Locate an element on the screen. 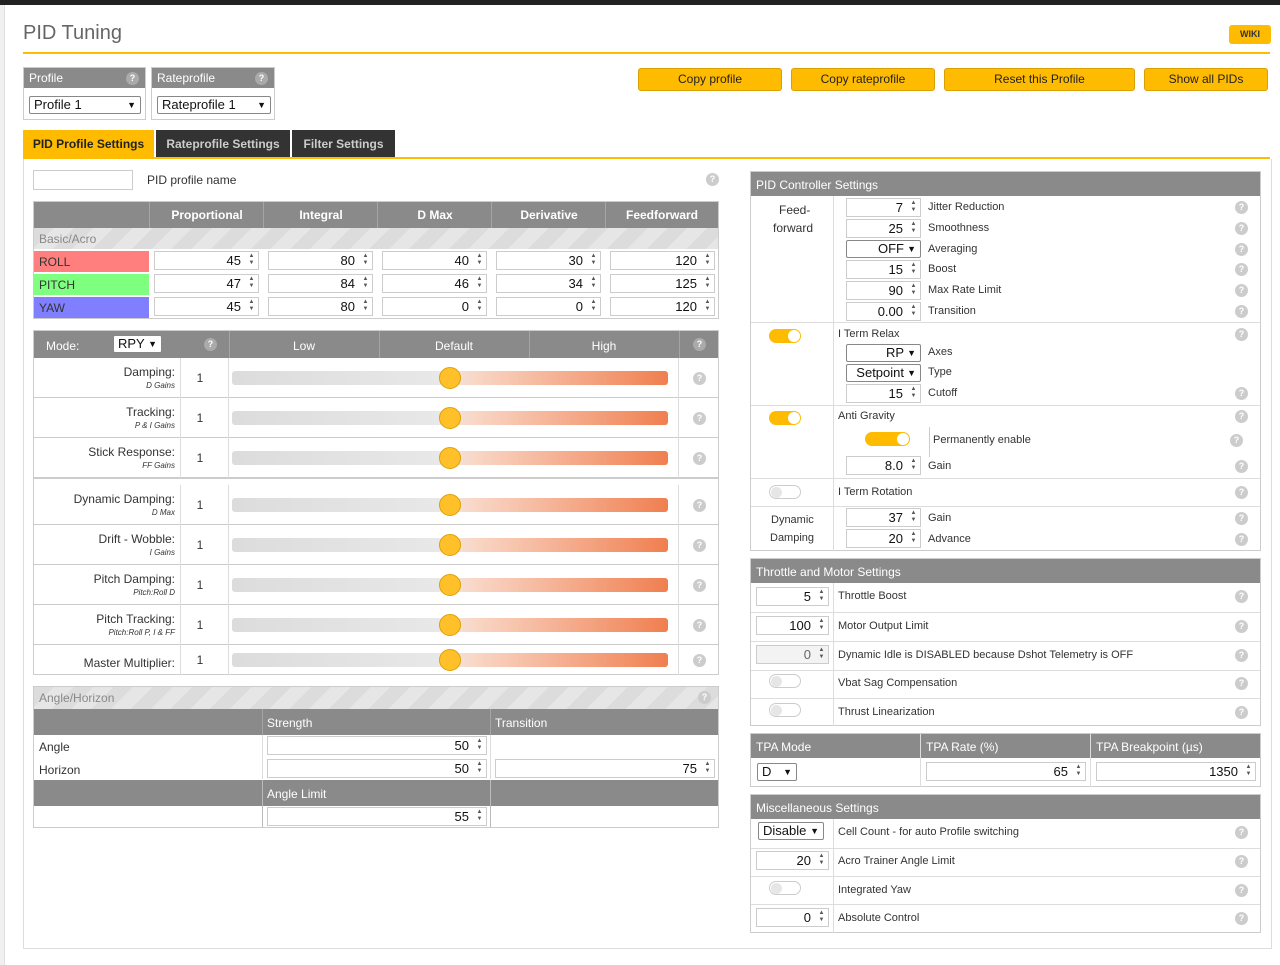 This screenshot has width=1280, height=965. averaging-select: OFF ▼ is located at coordinates (883, 249).